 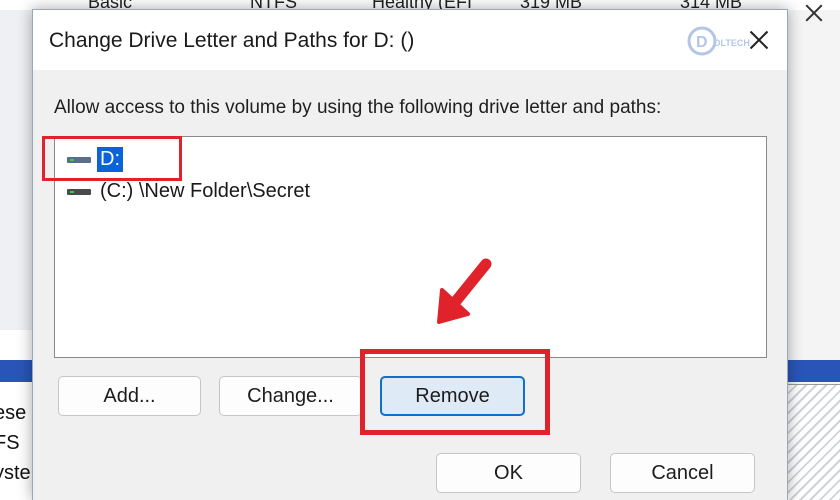 I want to click on highlight-box-drive-d, so click(x=112, y=158).